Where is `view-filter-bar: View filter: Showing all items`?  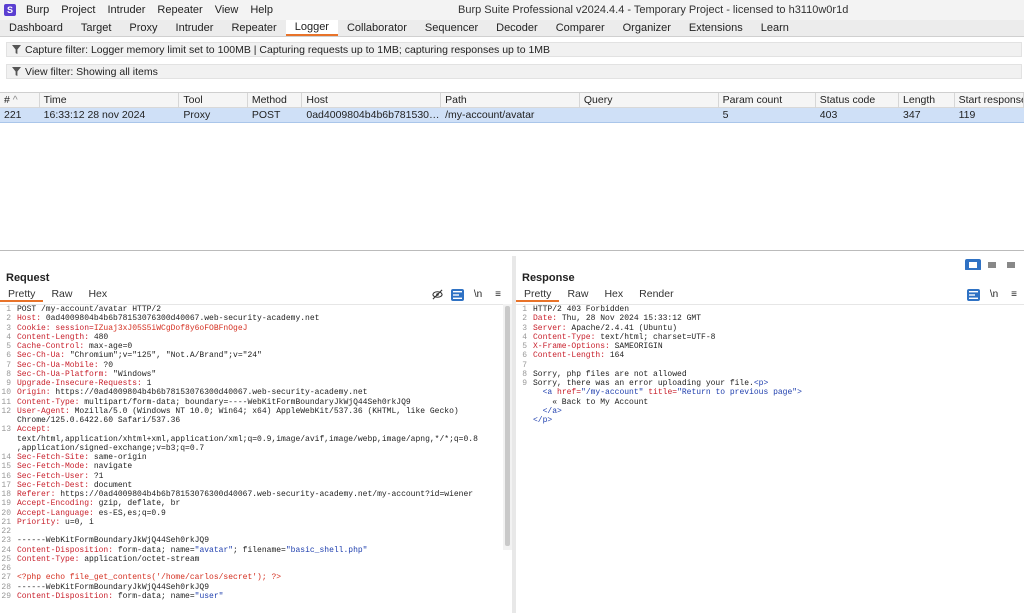
view-filter-bar: View filter: Showing all items is located at coordinates (514, 71).